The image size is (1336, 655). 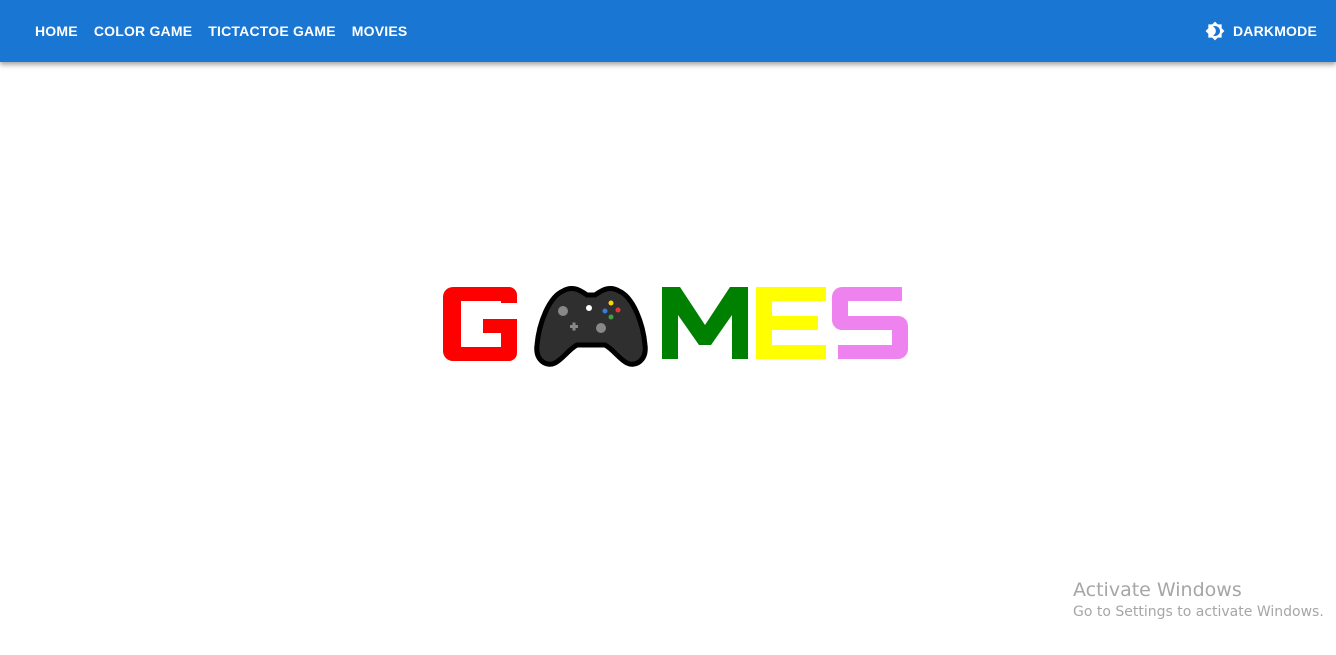 I want to click on logo-letter-s, so click(x=870, y=323).